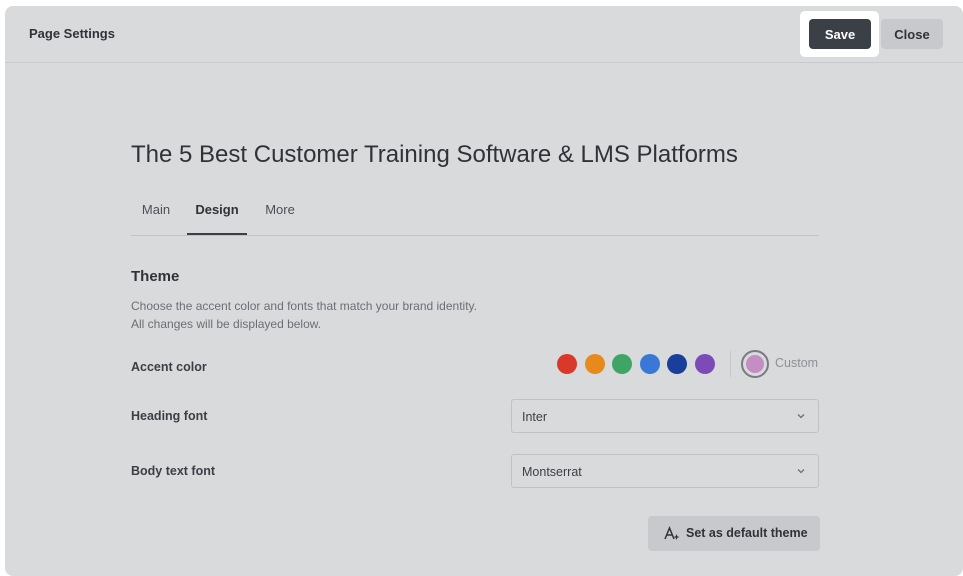 This screenshot has height=576, width=963. What do you see at coordinates (665, 471) in the screenshot?
I see `body-font-select: Montserrat` at bounding box center [665, 471].